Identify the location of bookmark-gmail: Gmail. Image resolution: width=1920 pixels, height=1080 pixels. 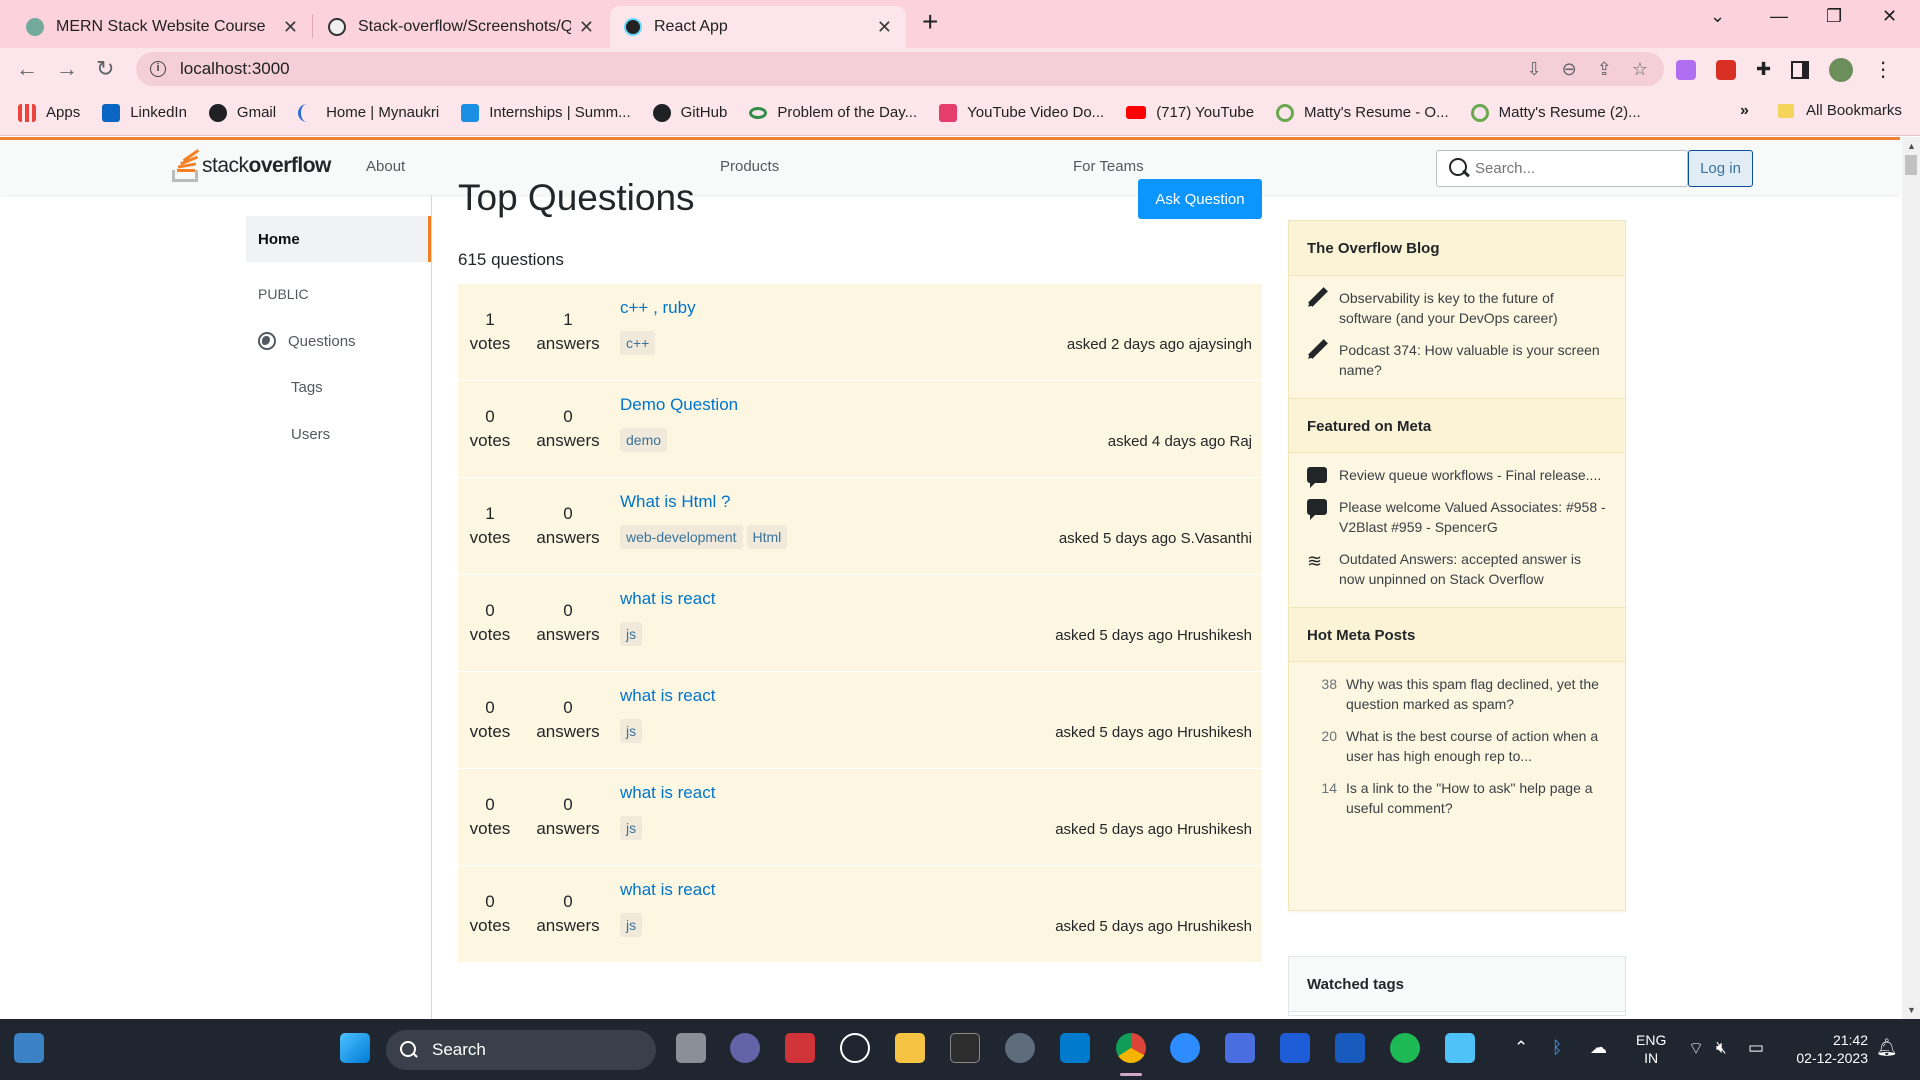
(242, 112).